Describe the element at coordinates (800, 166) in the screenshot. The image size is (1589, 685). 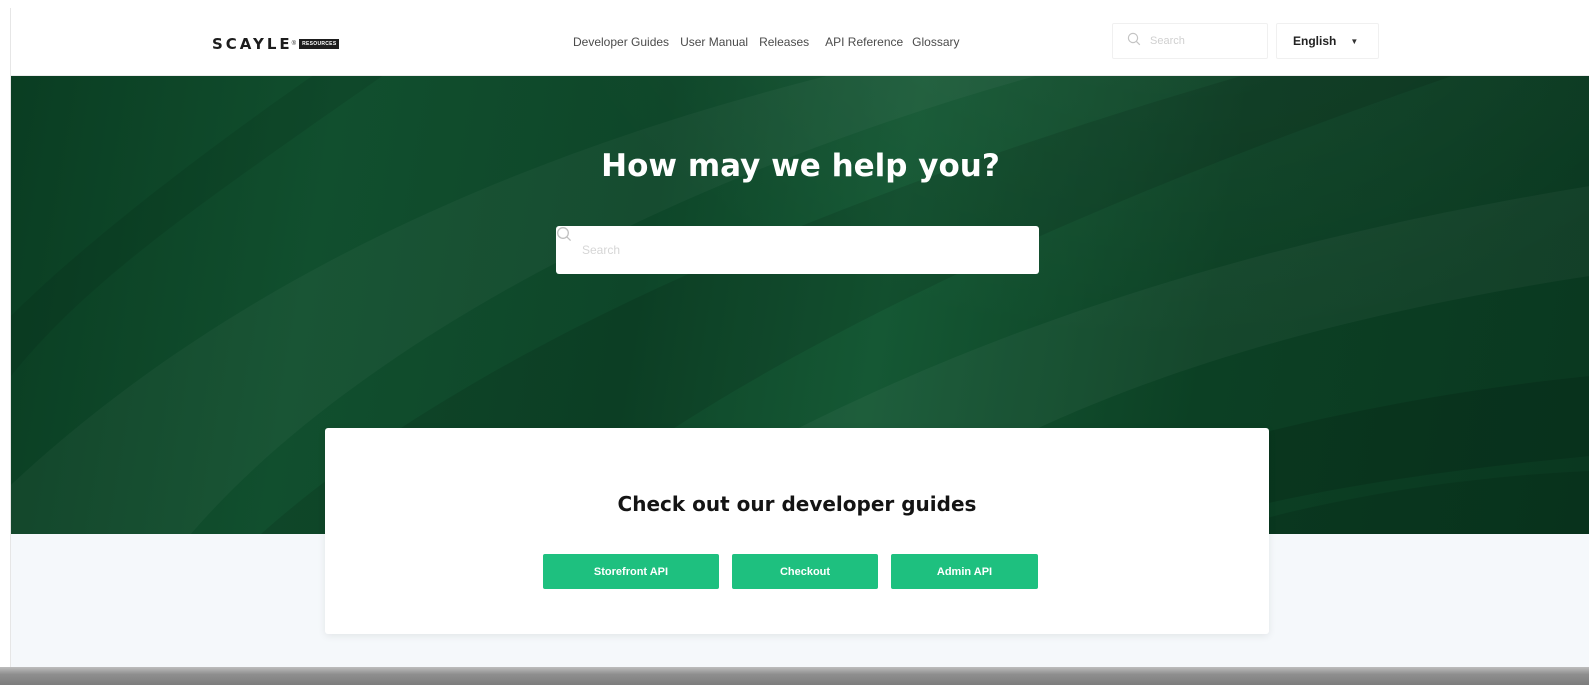
I see `hero-title: How may we help you?` at that location.